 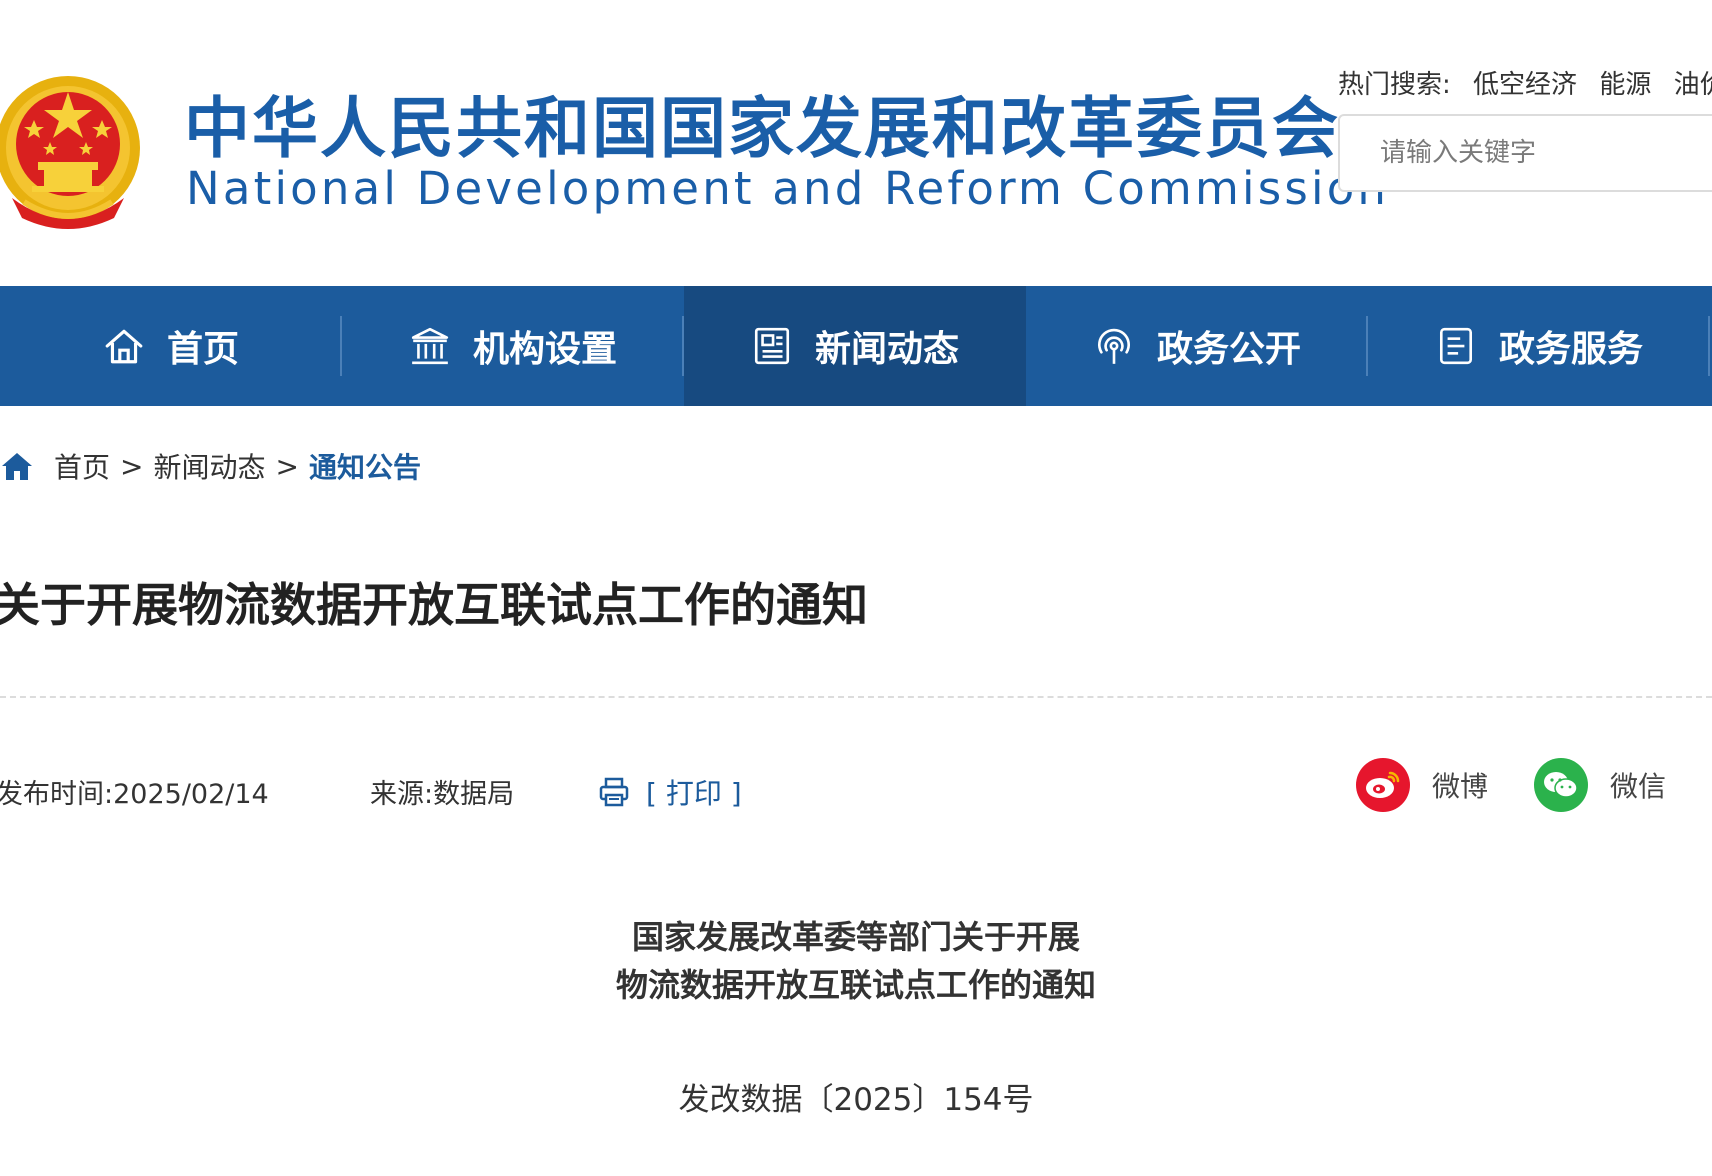 I want to click on title-divider, so click(x=856, y=697).